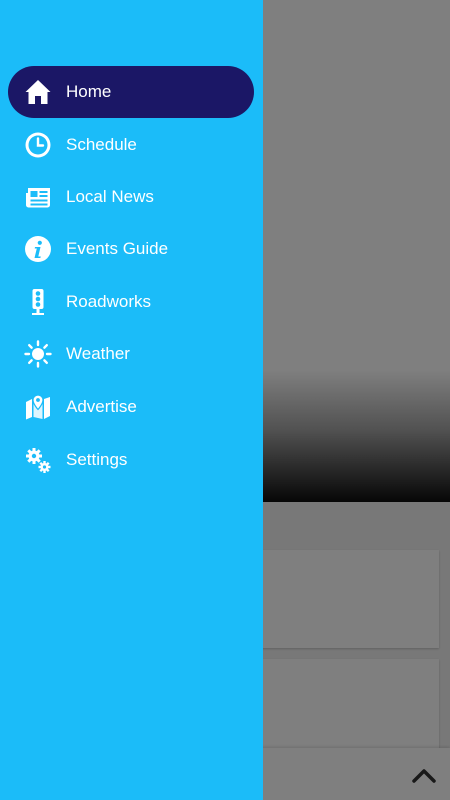  What do you see at coordinates (131, 92) in the screenshot?
I see `nav-item-home: Home` at bounding box center [131, 92].